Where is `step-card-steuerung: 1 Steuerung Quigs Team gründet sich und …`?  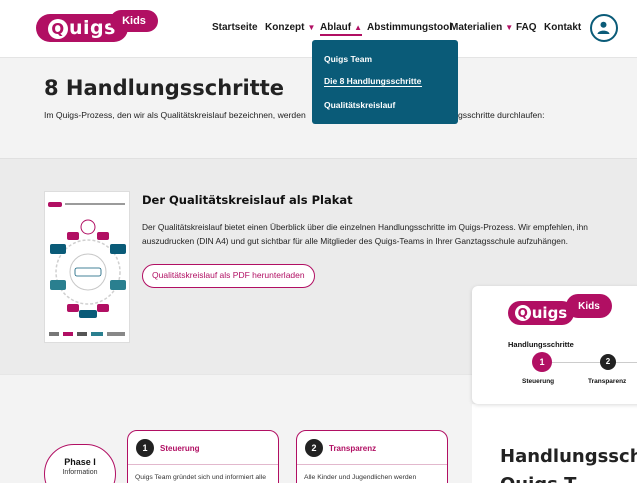 step-card-steuerung: 1 Steuerung Quigs Team gründet sich und … is located at coordinates (203, 456).